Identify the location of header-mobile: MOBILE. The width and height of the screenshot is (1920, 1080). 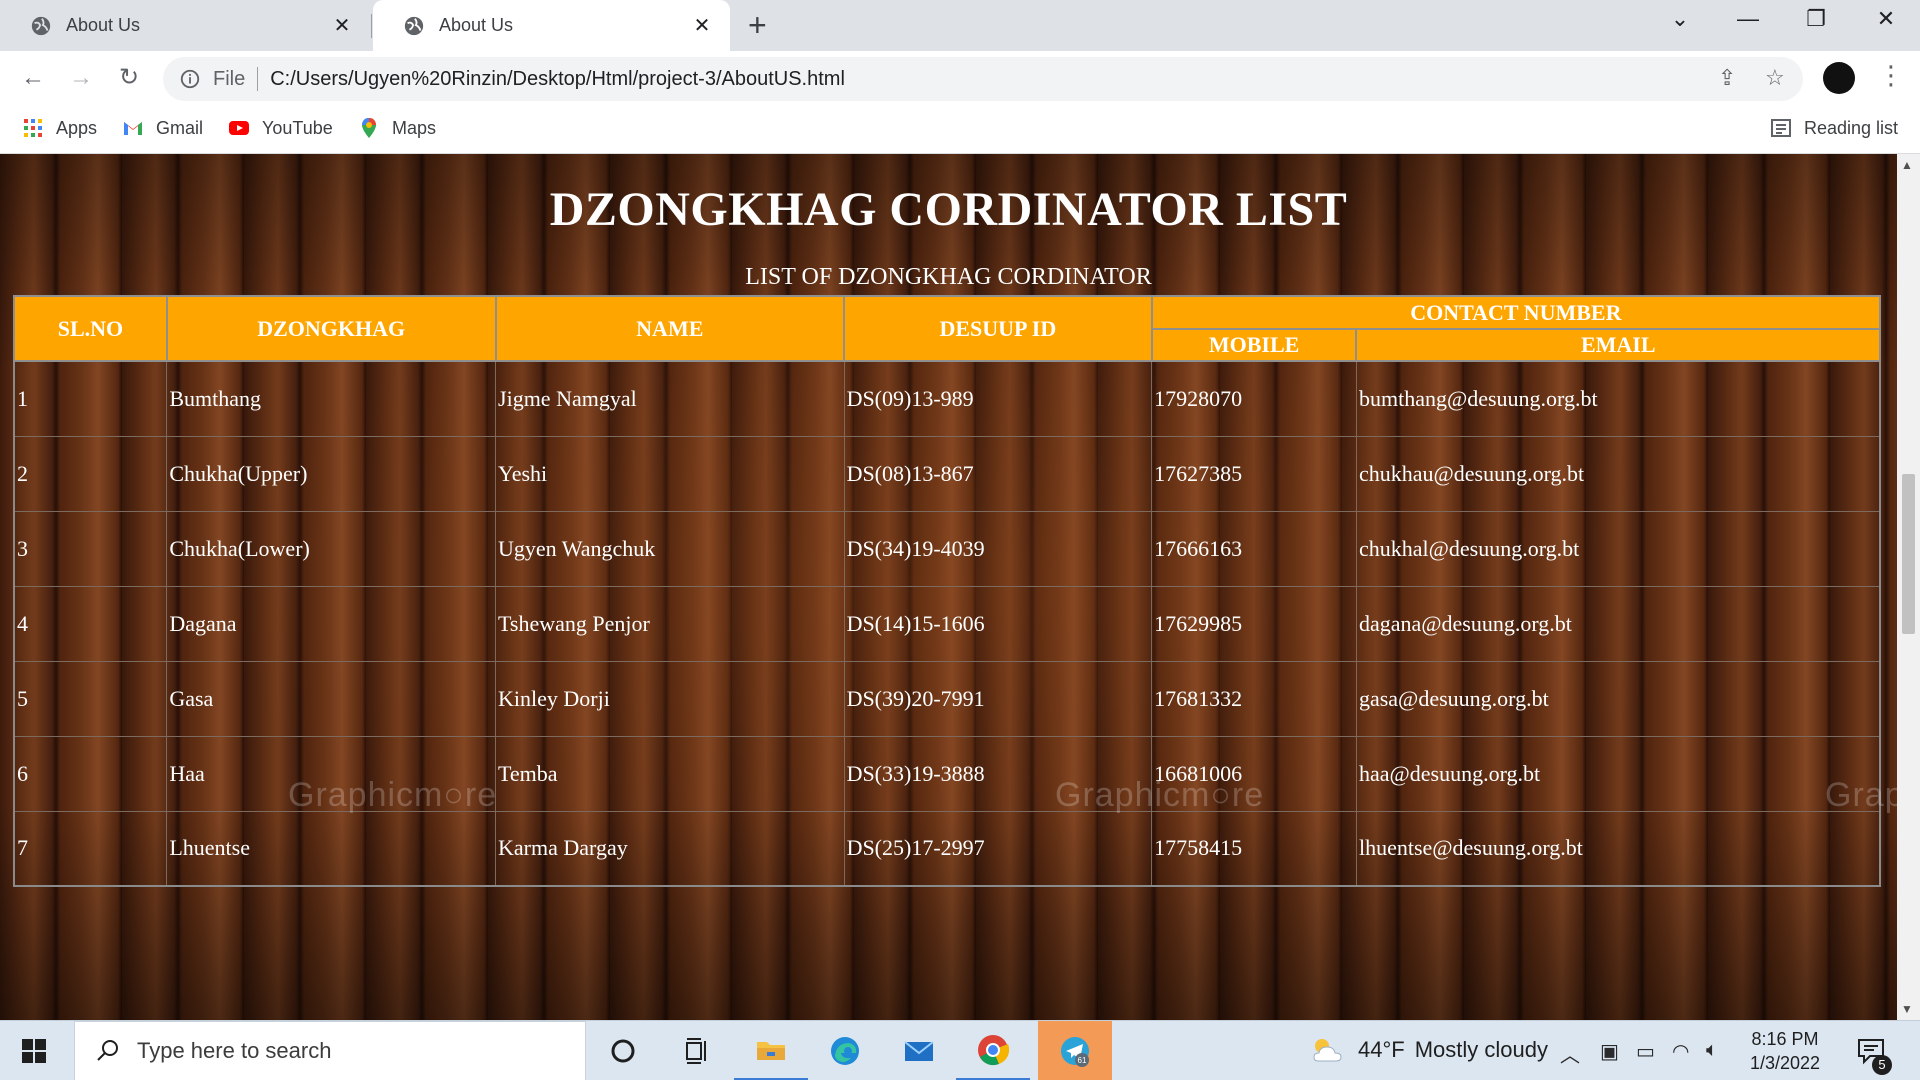
(1254, 345).